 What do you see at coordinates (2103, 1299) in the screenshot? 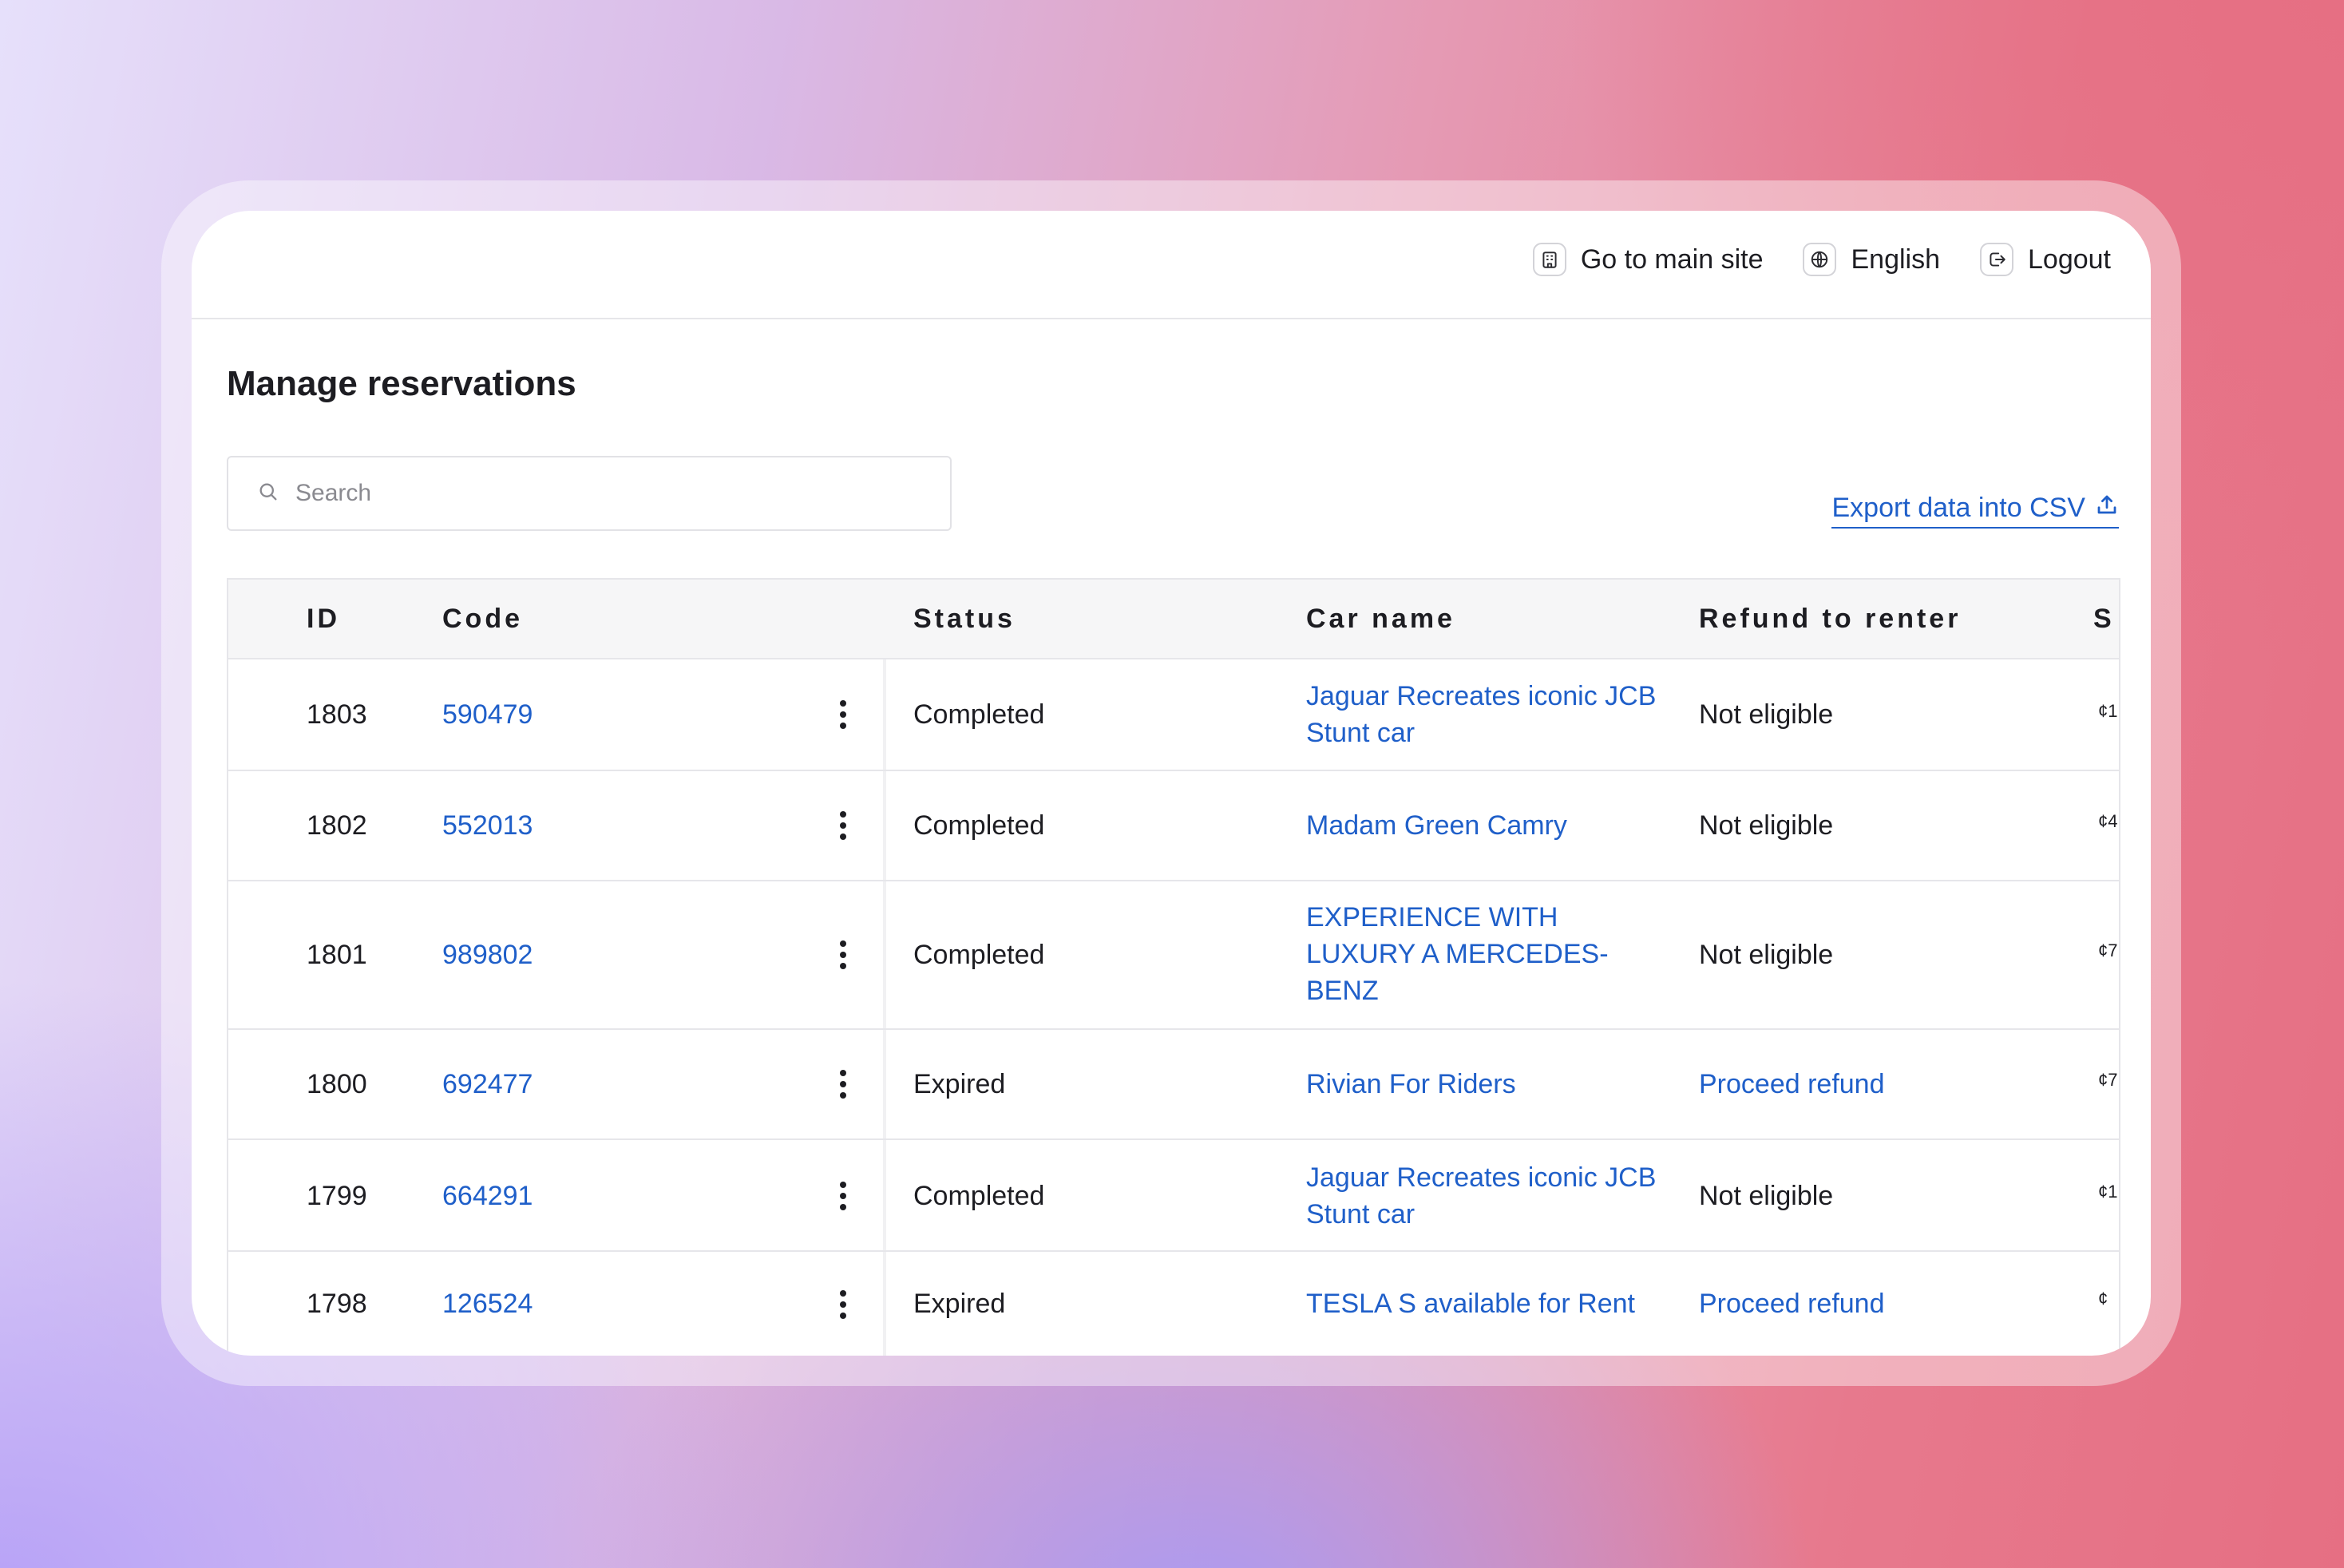
I see `row-price: ¢` at bounding box center [2103, 1299].